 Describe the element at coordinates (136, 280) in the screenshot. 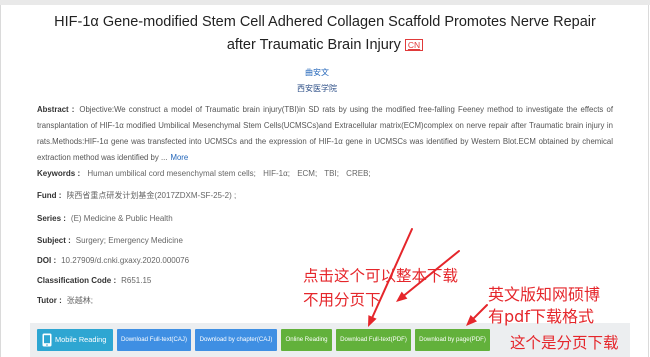

I see `classification-value: R651.15` at that location.